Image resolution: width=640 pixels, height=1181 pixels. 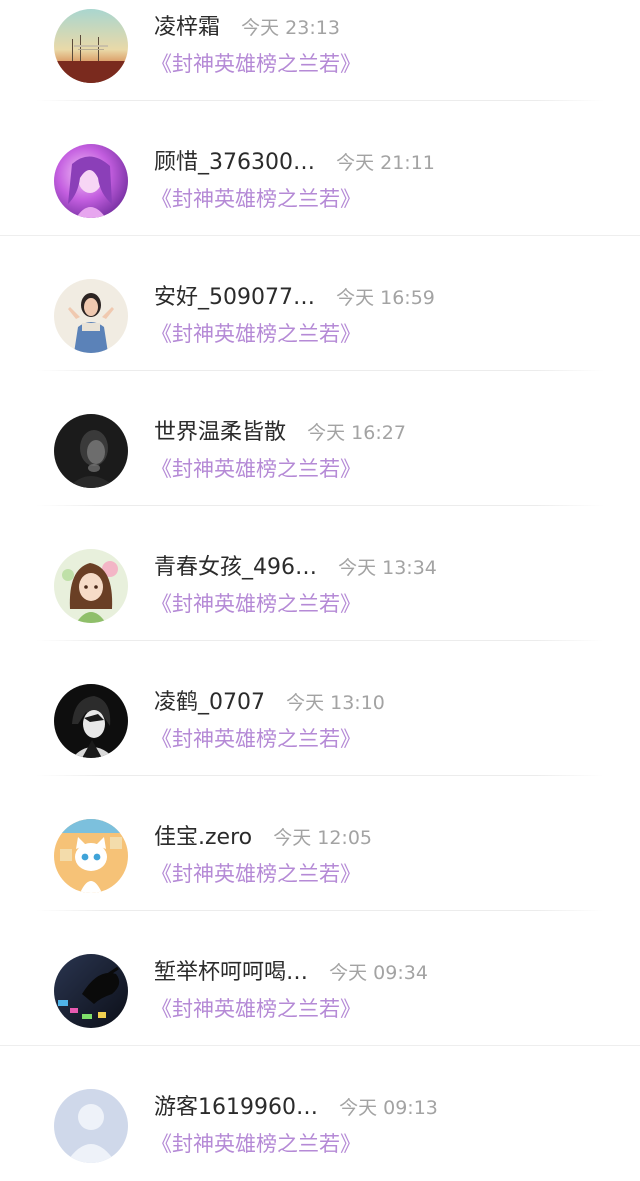 I want to click on name-line: 凌梓霜 今天 23:13, so click(x=247, y=28).